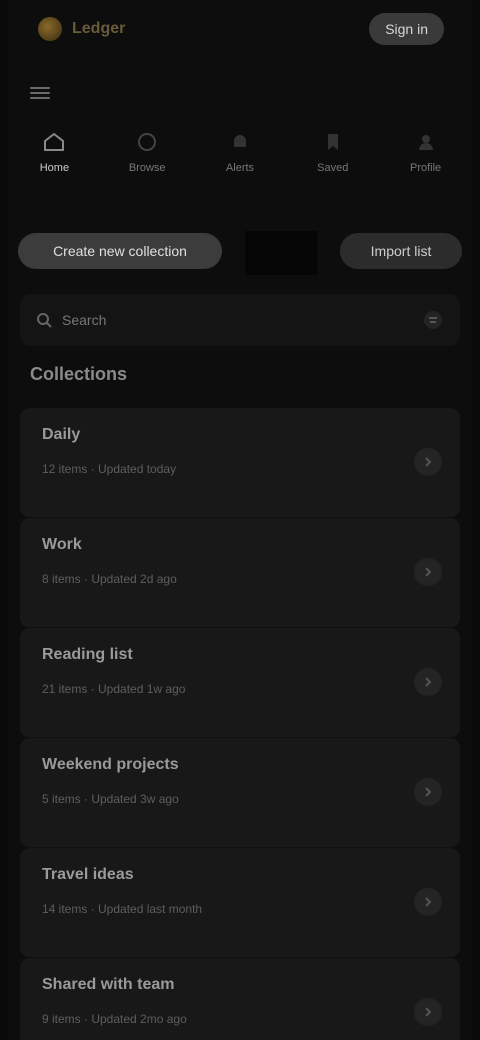 This screenshot has height=1040, width=480. I want to click on search-input, so click(237, 320).